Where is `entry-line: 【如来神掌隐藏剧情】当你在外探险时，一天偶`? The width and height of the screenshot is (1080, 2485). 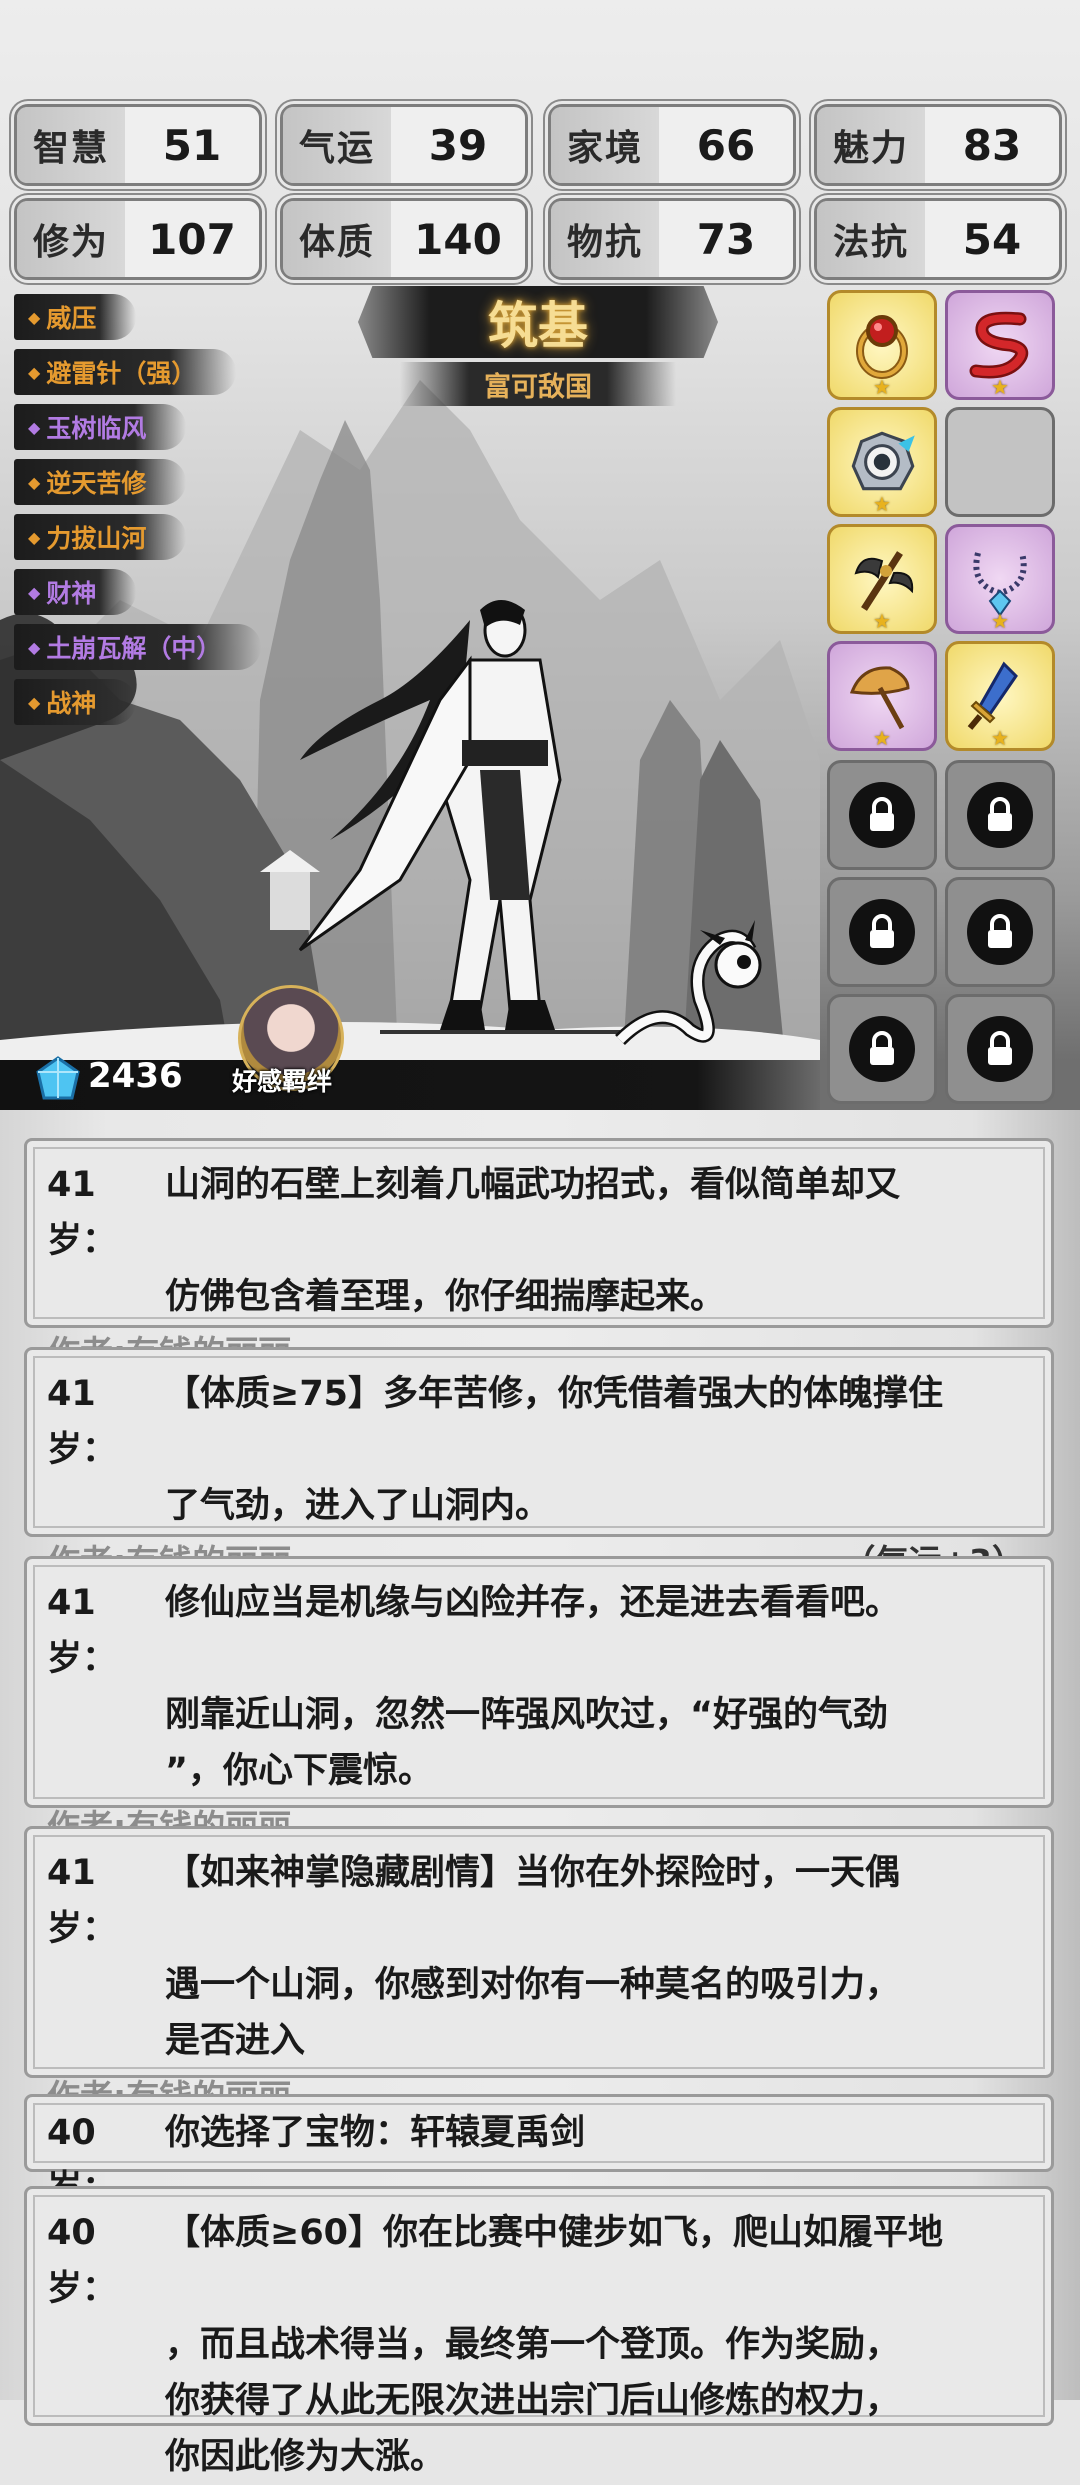 entry-line: 【如来神掌隐藏剧情】当你在外探险时，一天偶 is located at coordinates (533, 1873).